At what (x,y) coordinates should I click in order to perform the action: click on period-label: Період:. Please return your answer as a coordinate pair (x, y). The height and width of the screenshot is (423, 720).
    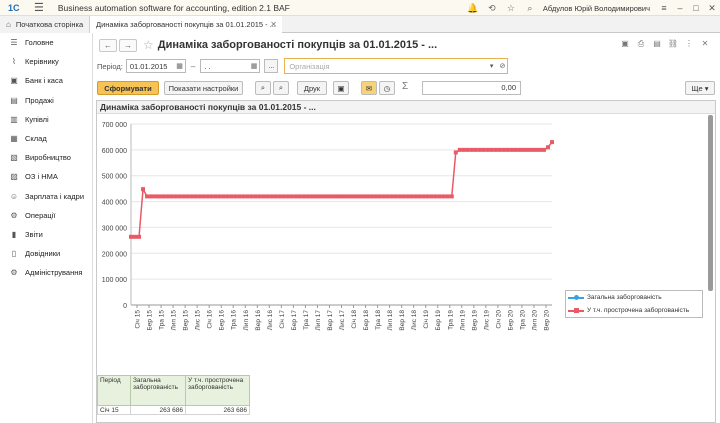
    Looking at the image, I should click on (110, 66).